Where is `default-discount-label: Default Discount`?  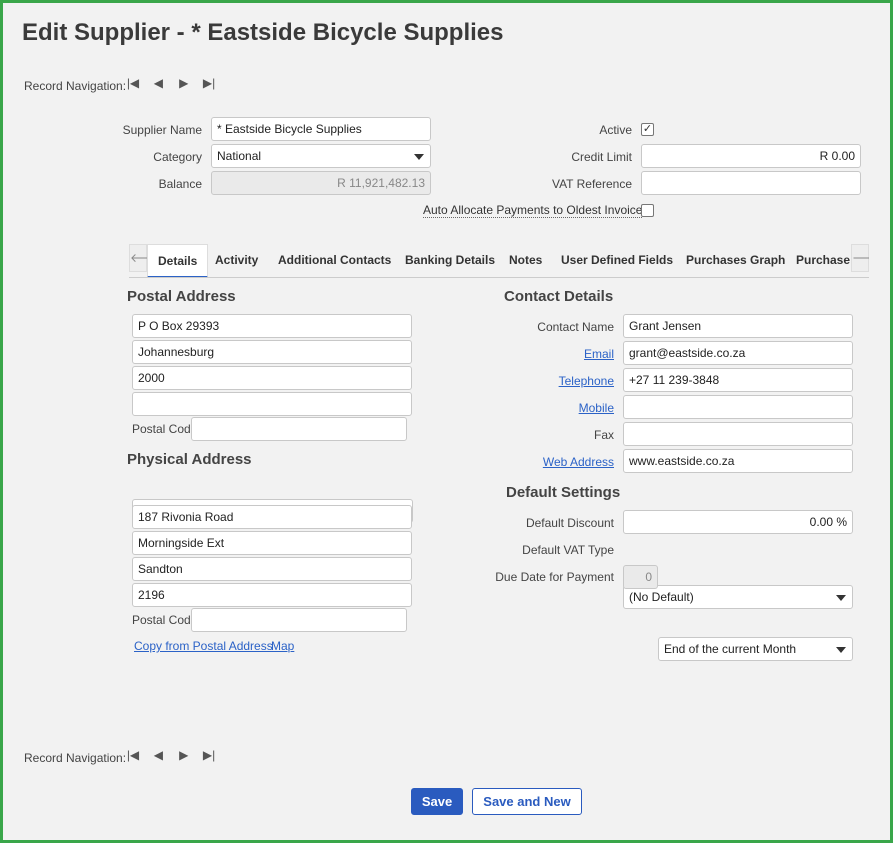
default-discount-label: Default Discount is located at coordinates (569, 523).